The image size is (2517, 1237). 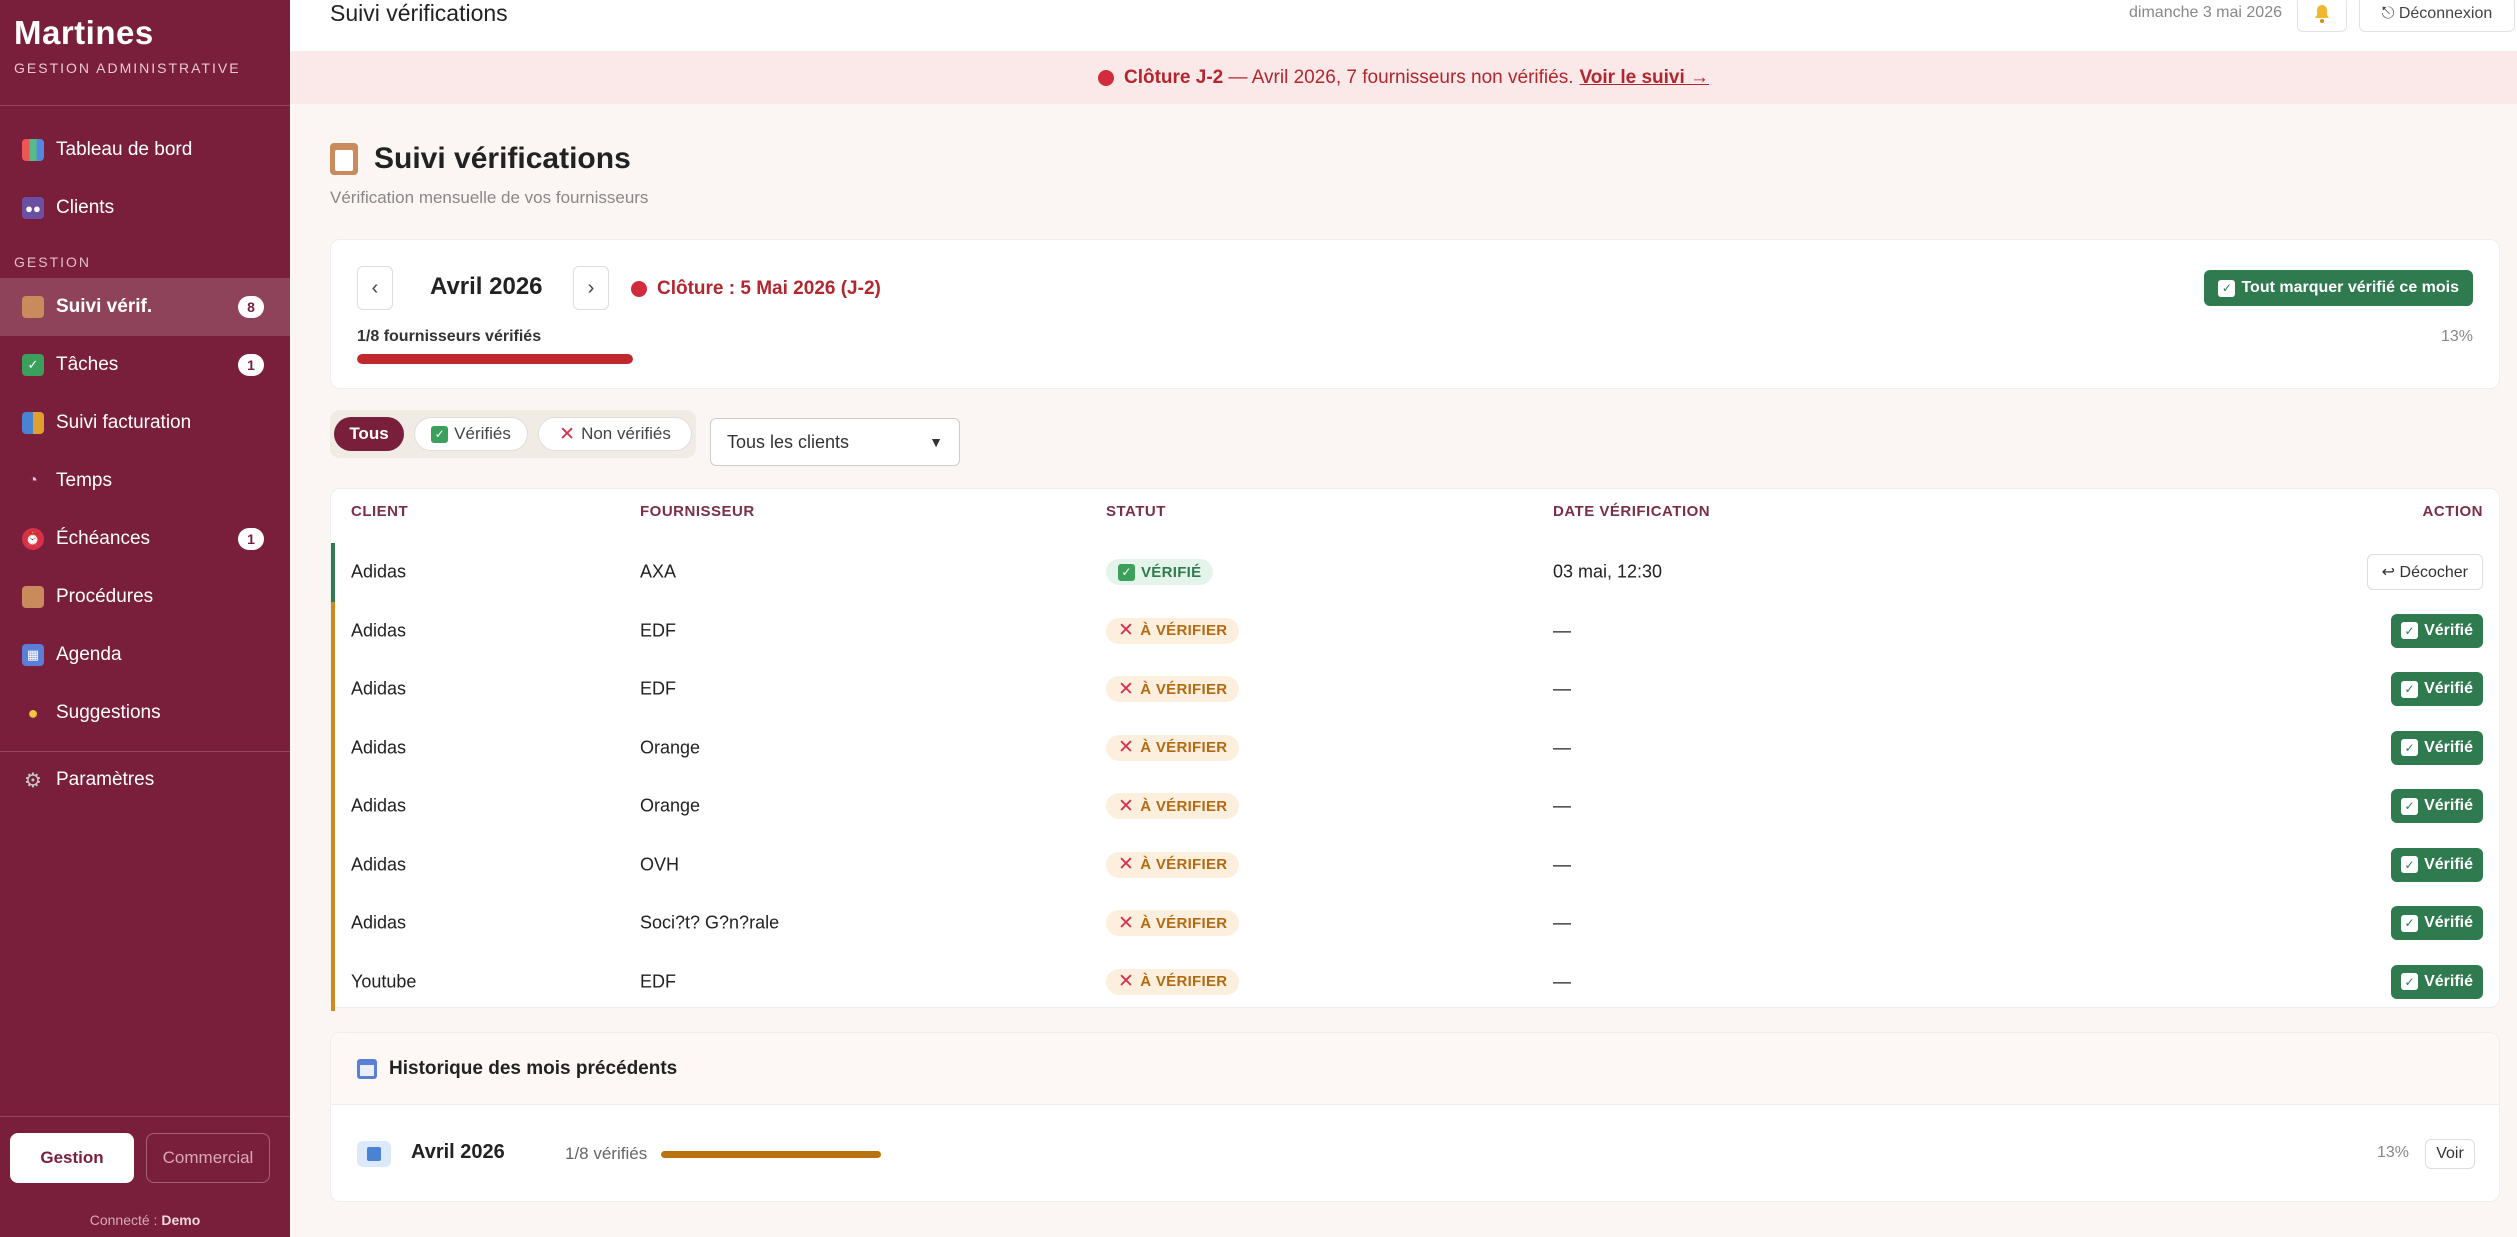 What do you see at coordinates (1415, 1069) in the screenshot?
I see `history-header: Historique des mois précédents` at bounding box center [1415, 1069].